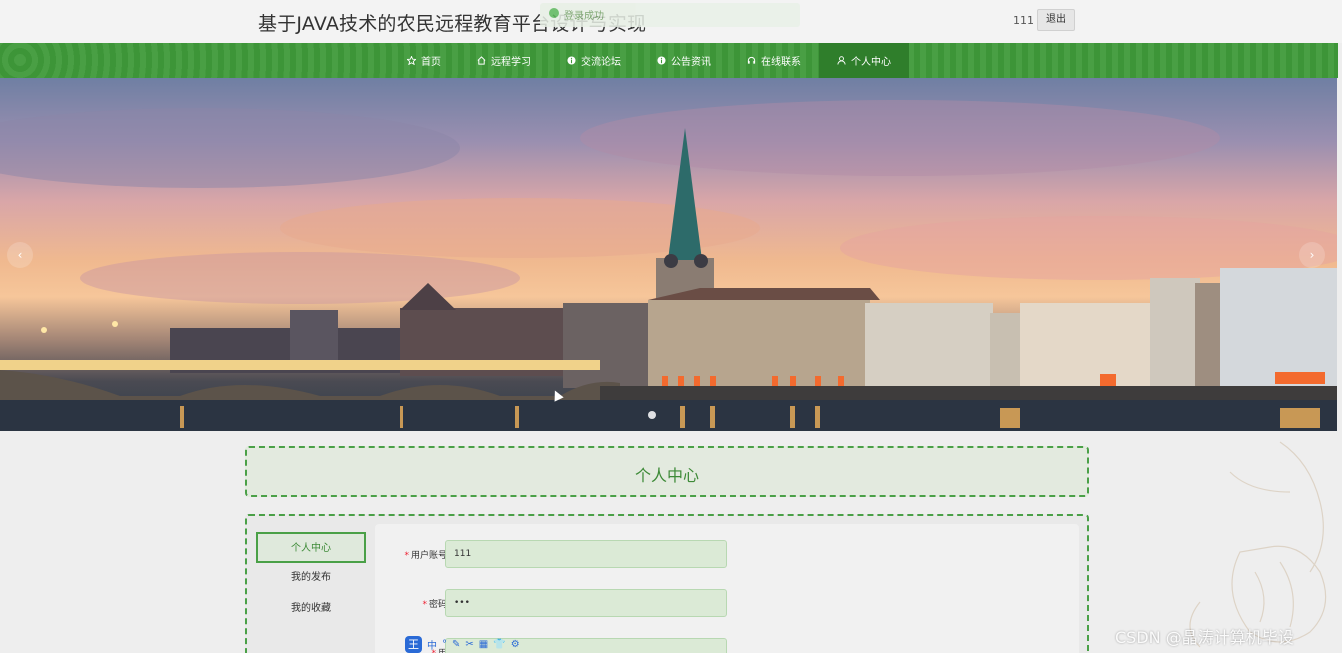  I want to click on home-icon, so click(481, 60).